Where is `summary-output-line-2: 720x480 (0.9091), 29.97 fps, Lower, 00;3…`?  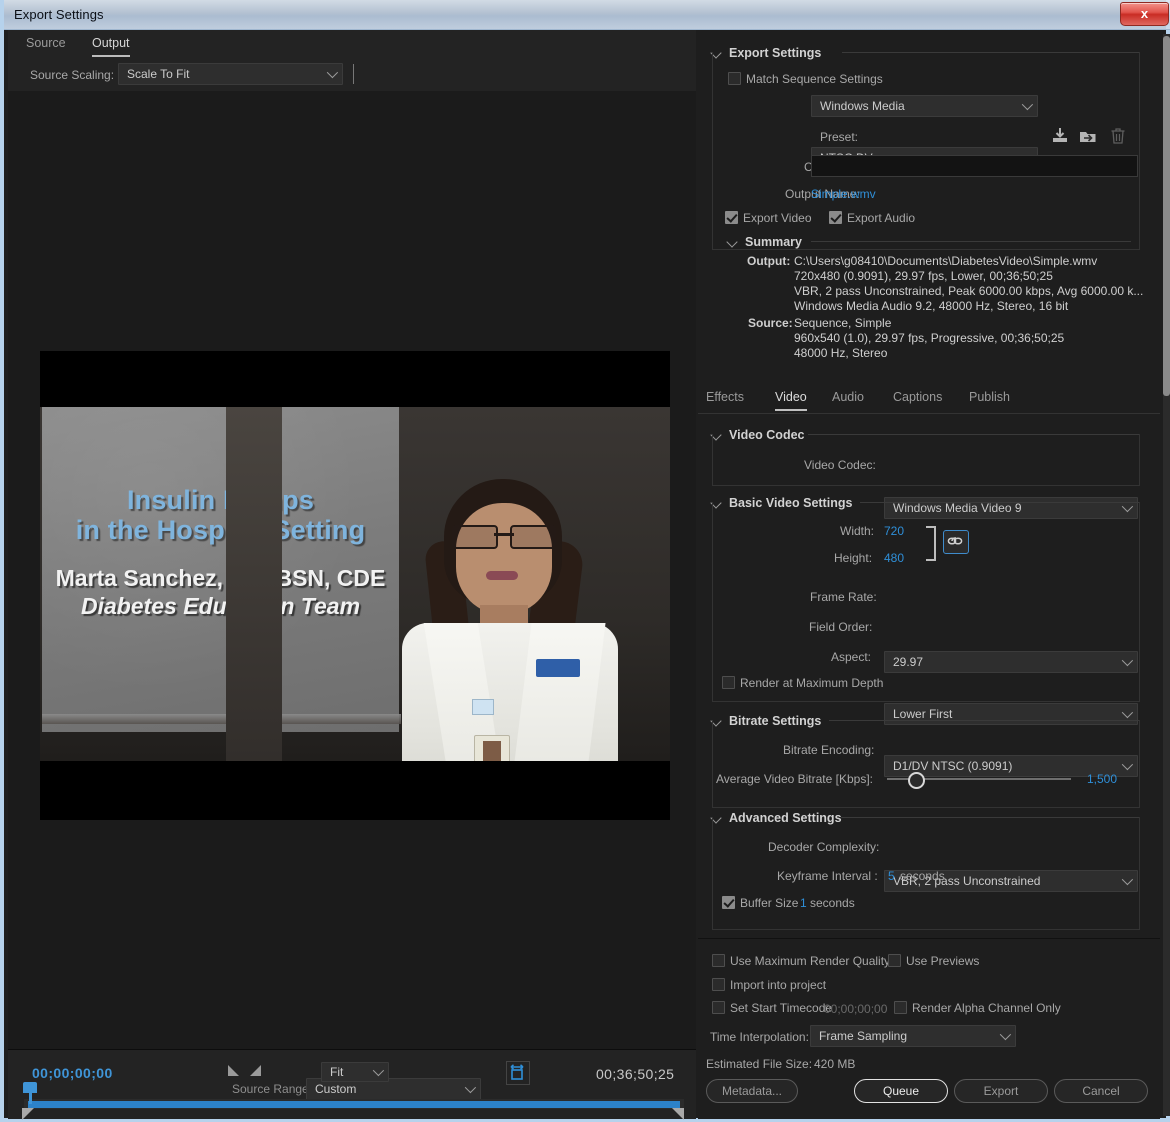
summary-output-line-2: 720x480 (0.9091), 29.97 fps, Lower, 00;3… is located at coordinates (923, 276).